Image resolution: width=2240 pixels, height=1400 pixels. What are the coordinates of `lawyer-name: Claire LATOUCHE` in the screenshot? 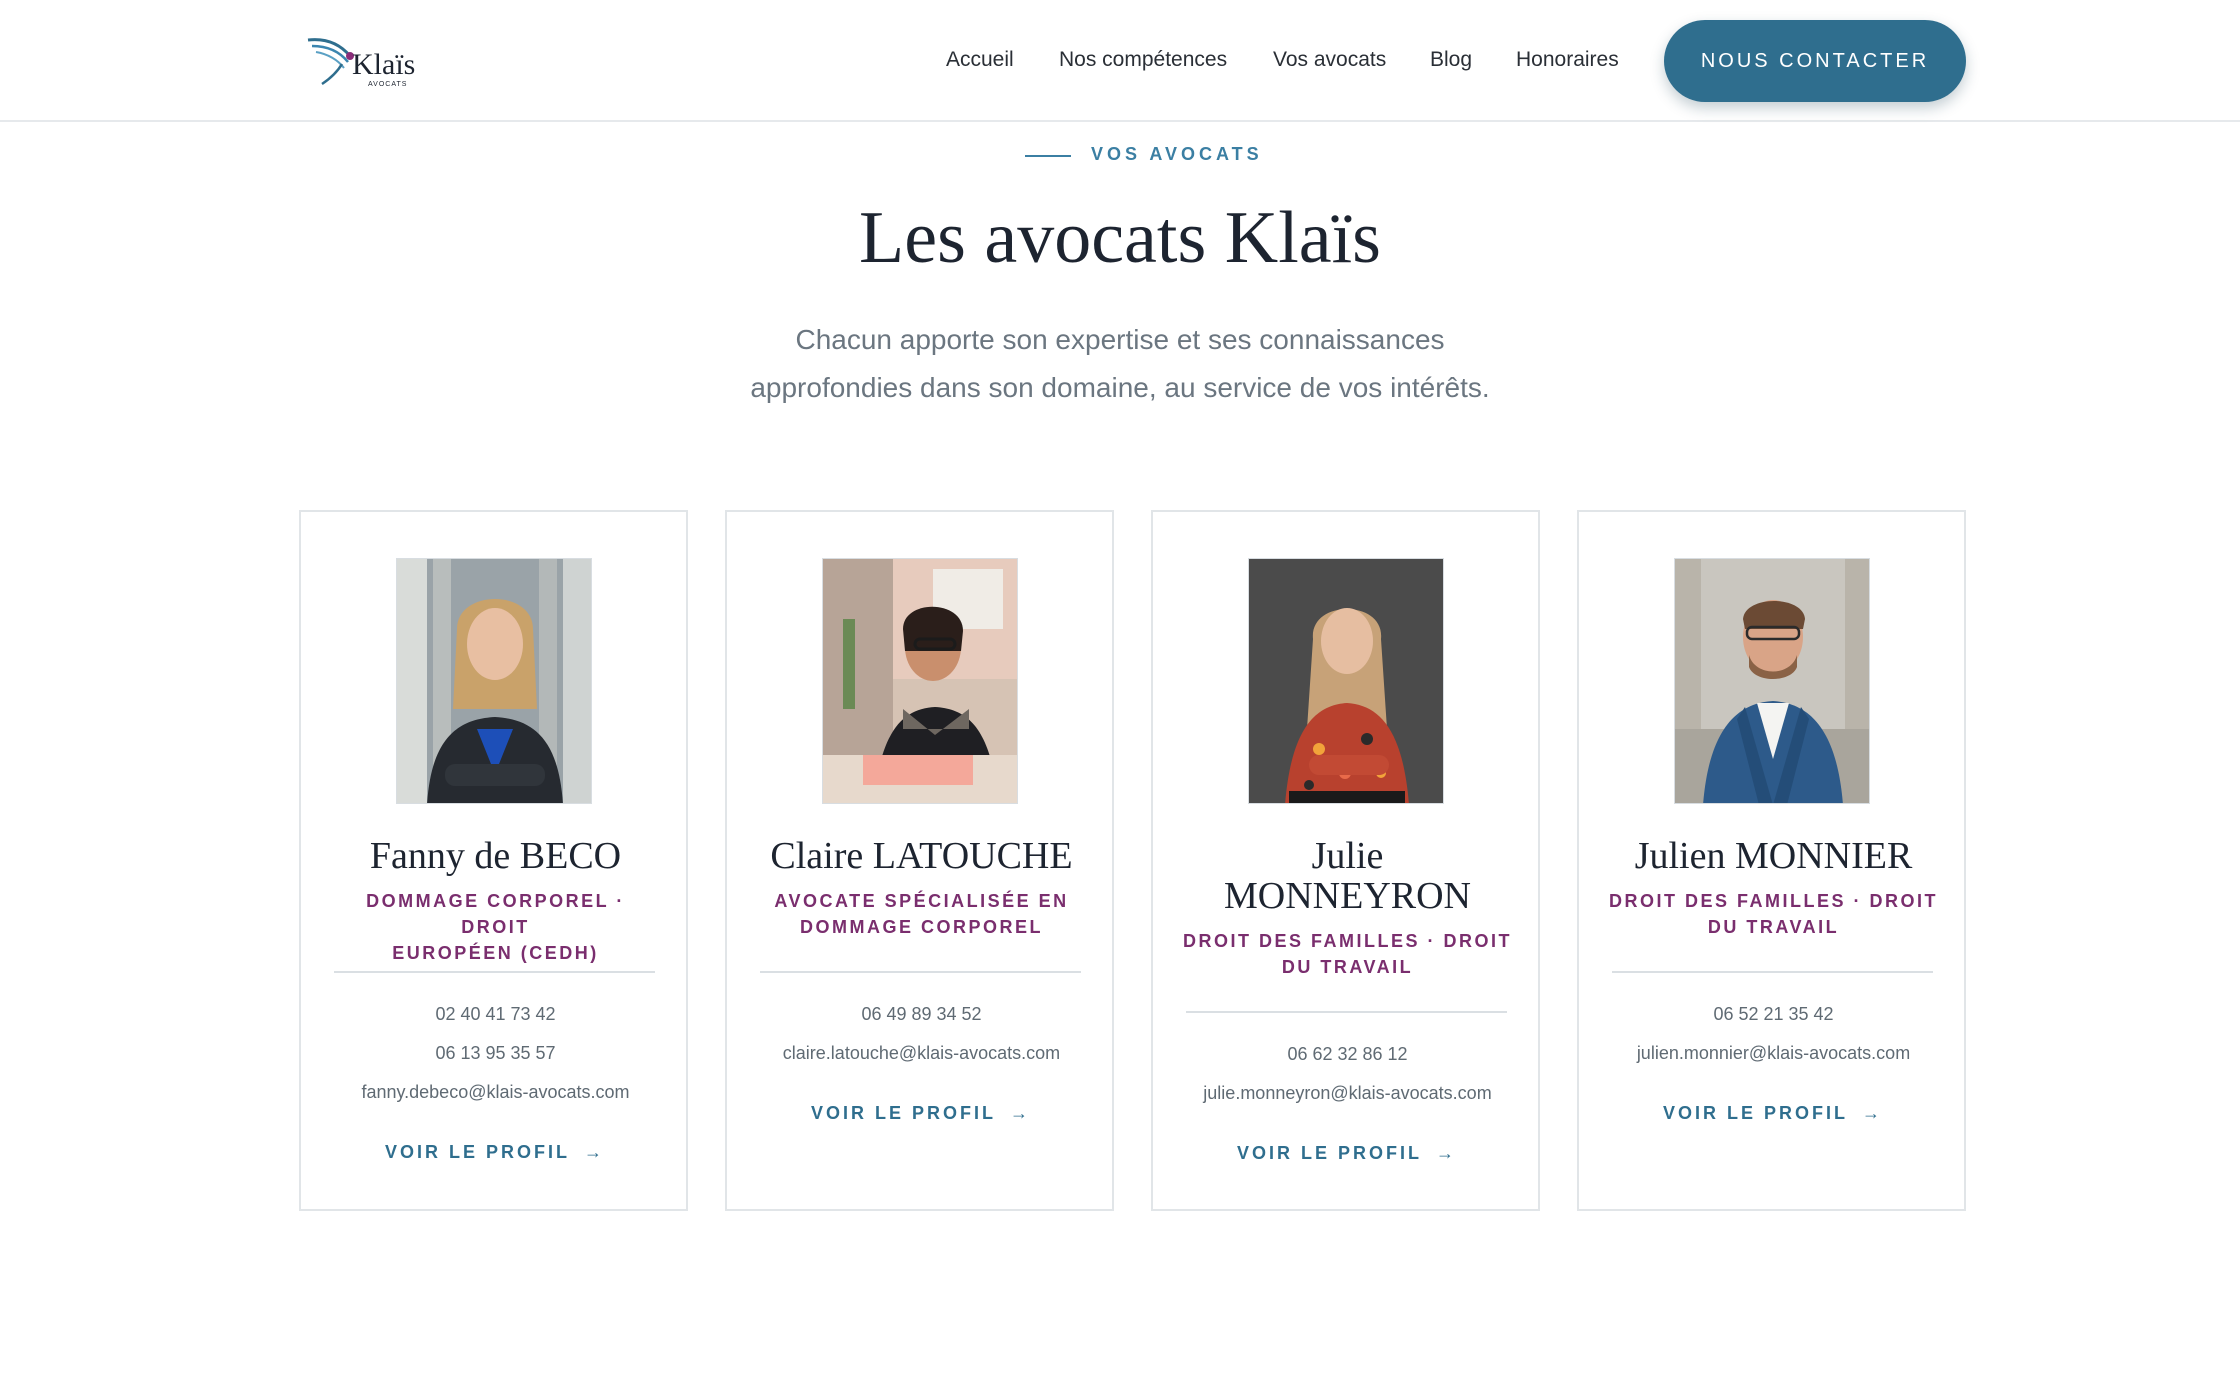 It's located at (921, 856).